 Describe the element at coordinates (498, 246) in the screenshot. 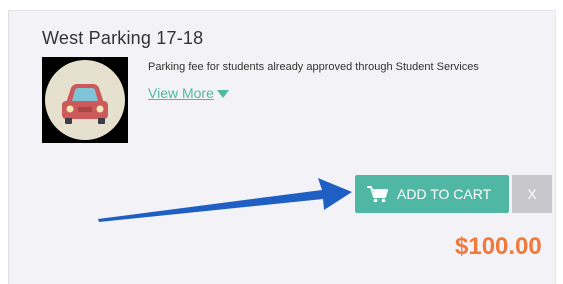

I see `product-price: $100.00` at that location.